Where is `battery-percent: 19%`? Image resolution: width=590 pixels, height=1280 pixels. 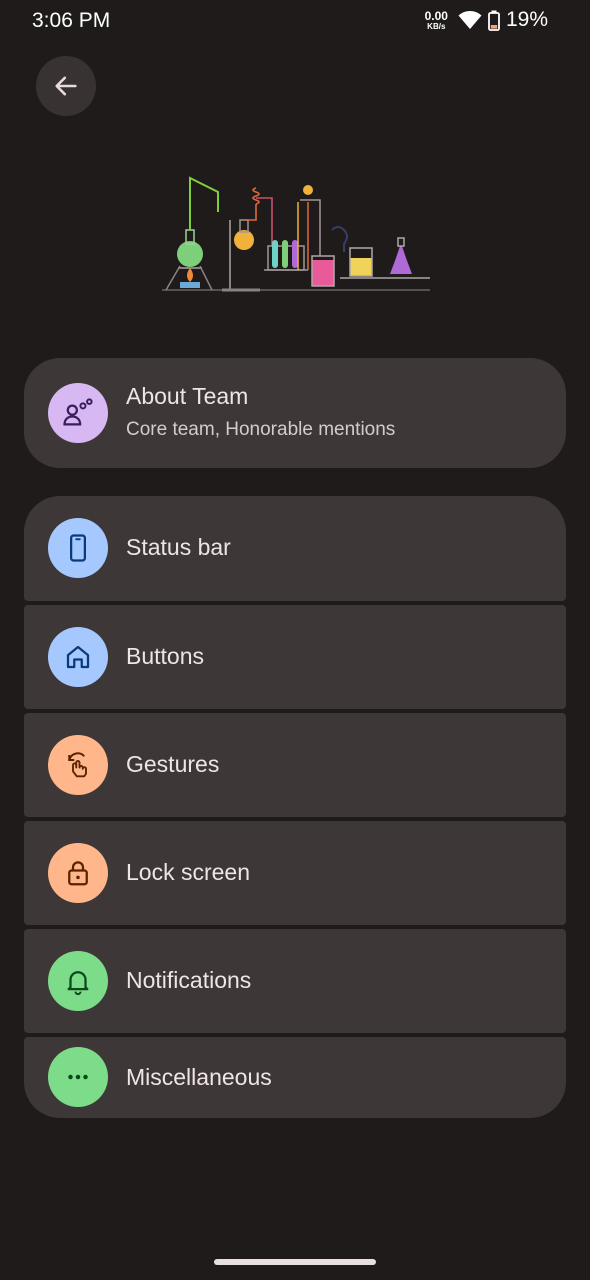
battery-percent: 19% is located at coordinates (526, 19).